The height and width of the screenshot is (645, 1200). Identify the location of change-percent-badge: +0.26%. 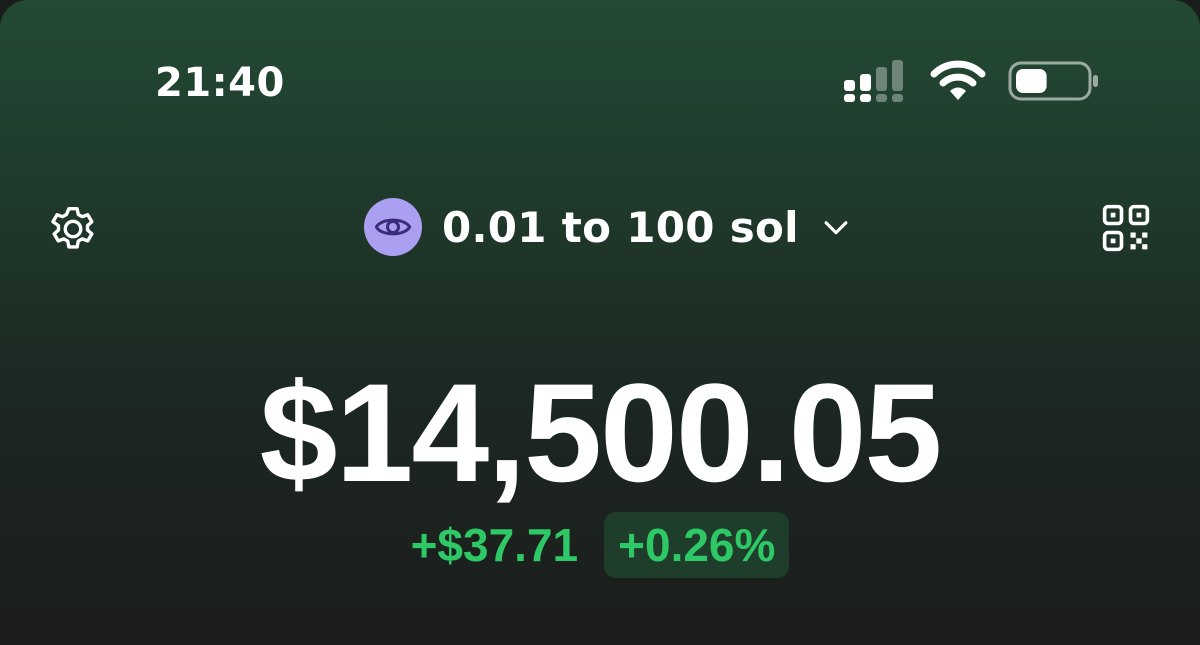
(697, 545).